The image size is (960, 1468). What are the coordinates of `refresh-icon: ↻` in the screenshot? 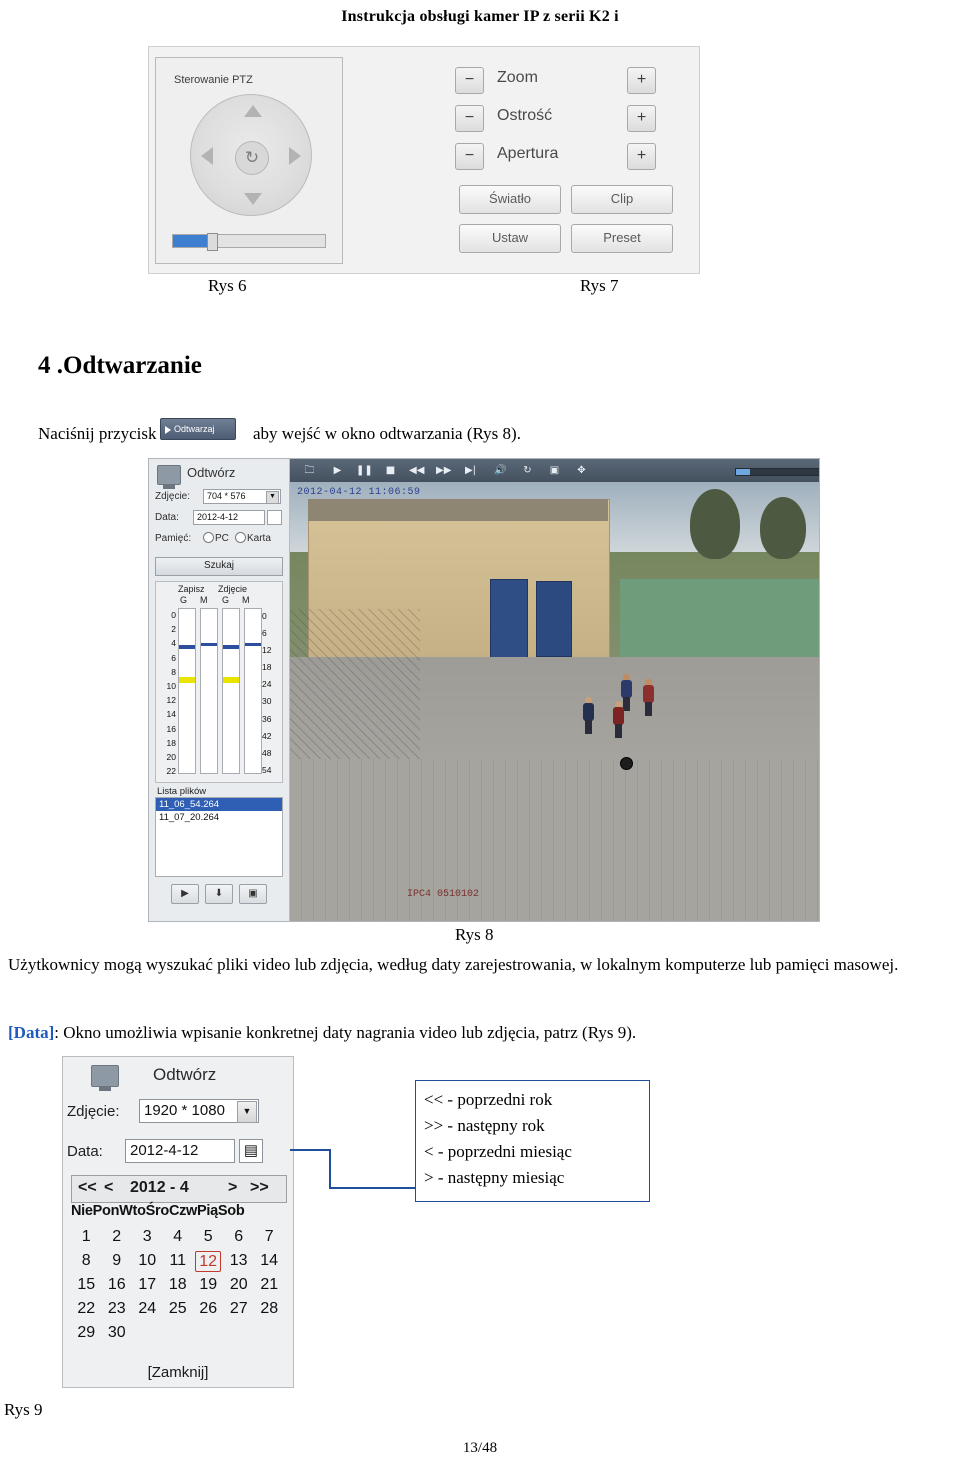 It's located at (527, 470).